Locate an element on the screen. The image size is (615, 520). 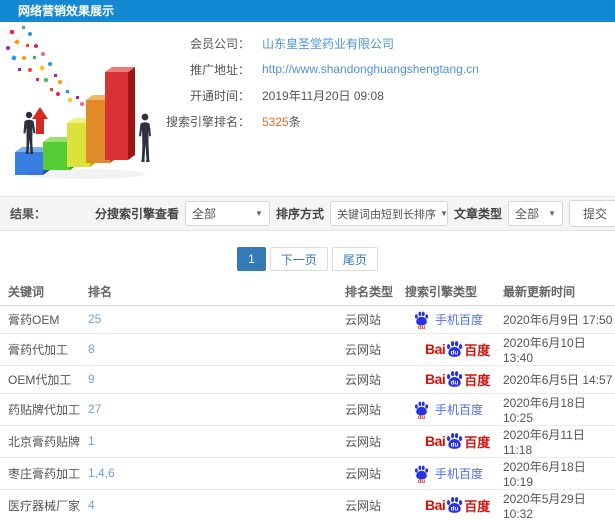
keyword-cell: 药贴牌代加工 is located at coordinates (40, 409).